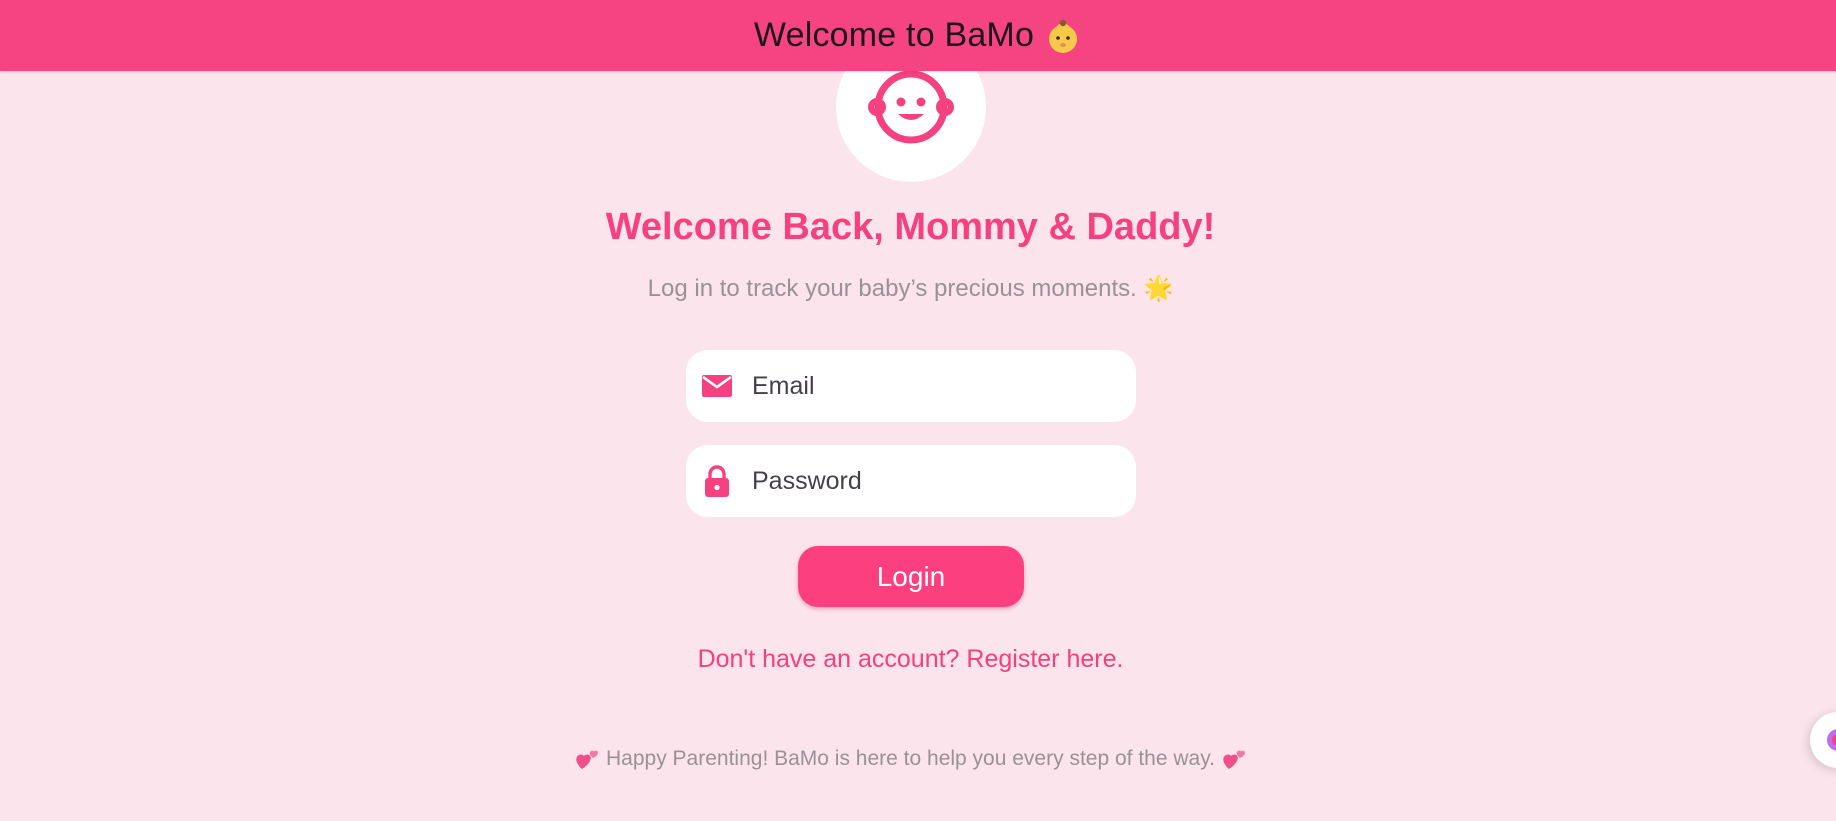 The image size is (1836, 821). I want to click on app-title-text: Welcome to BaMo, so click(894, 35).